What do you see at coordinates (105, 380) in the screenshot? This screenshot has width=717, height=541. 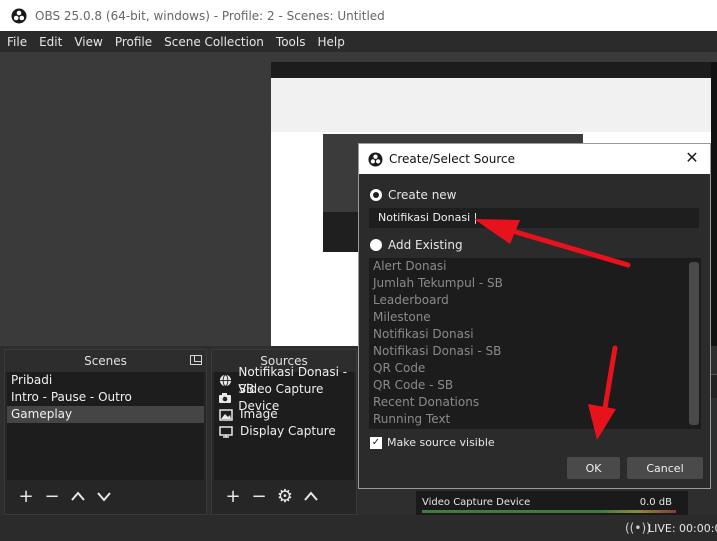 I see `scene-item: Pribadi` at bounding box center [105, 380].